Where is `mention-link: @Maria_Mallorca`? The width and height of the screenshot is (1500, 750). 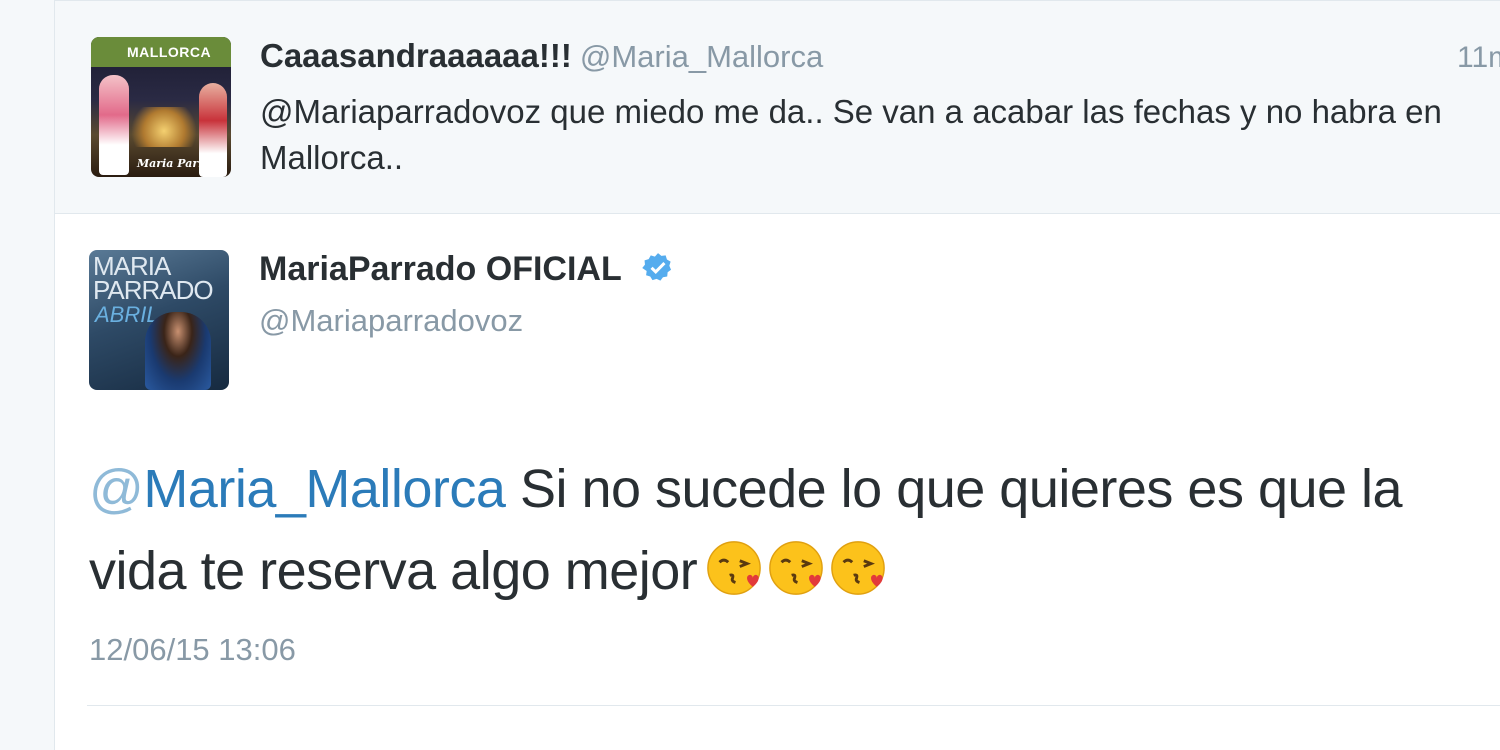
mention-link: @Maria_Mallorca is located at coordinates (297, 489).